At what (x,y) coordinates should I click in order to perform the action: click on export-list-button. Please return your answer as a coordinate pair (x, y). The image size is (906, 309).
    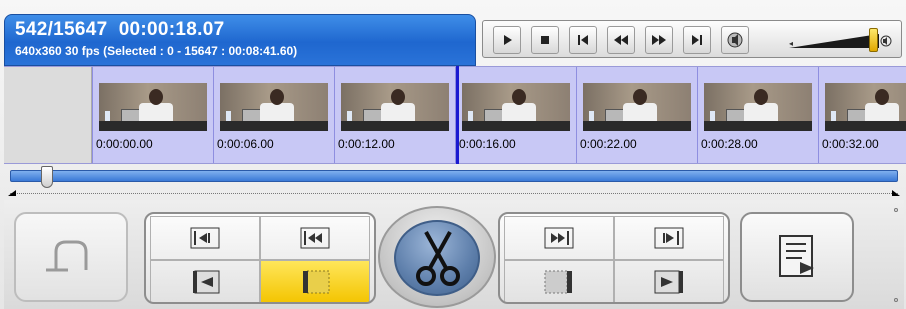
    Looking at the image, I should click on (797, 257).